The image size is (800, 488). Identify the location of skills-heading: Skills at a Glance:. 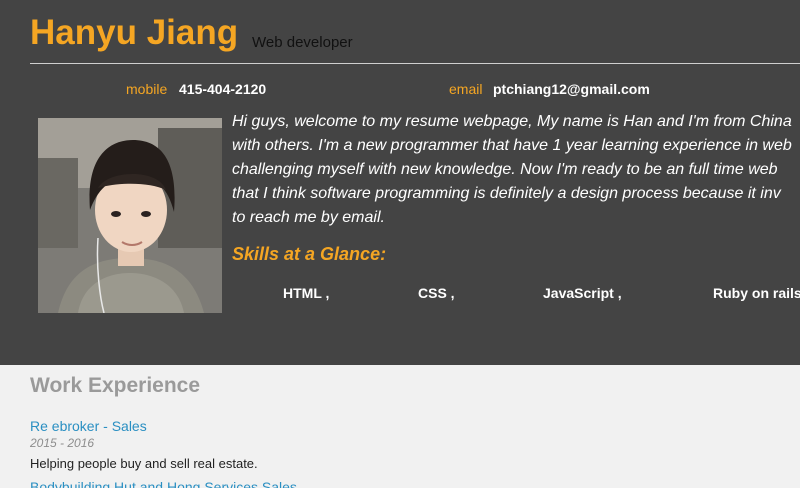
(309, 254).